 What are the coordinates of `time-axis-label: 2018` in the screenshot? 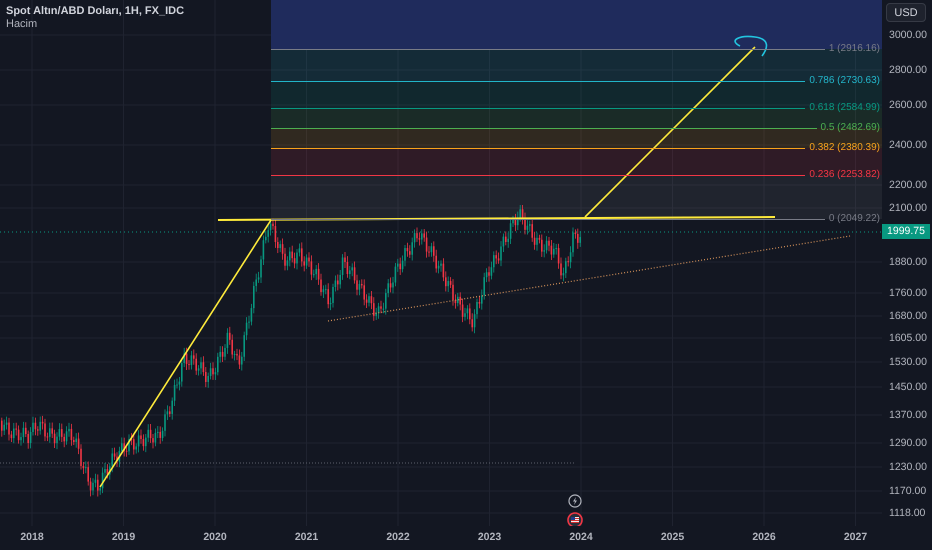 It's located at (32, 537).